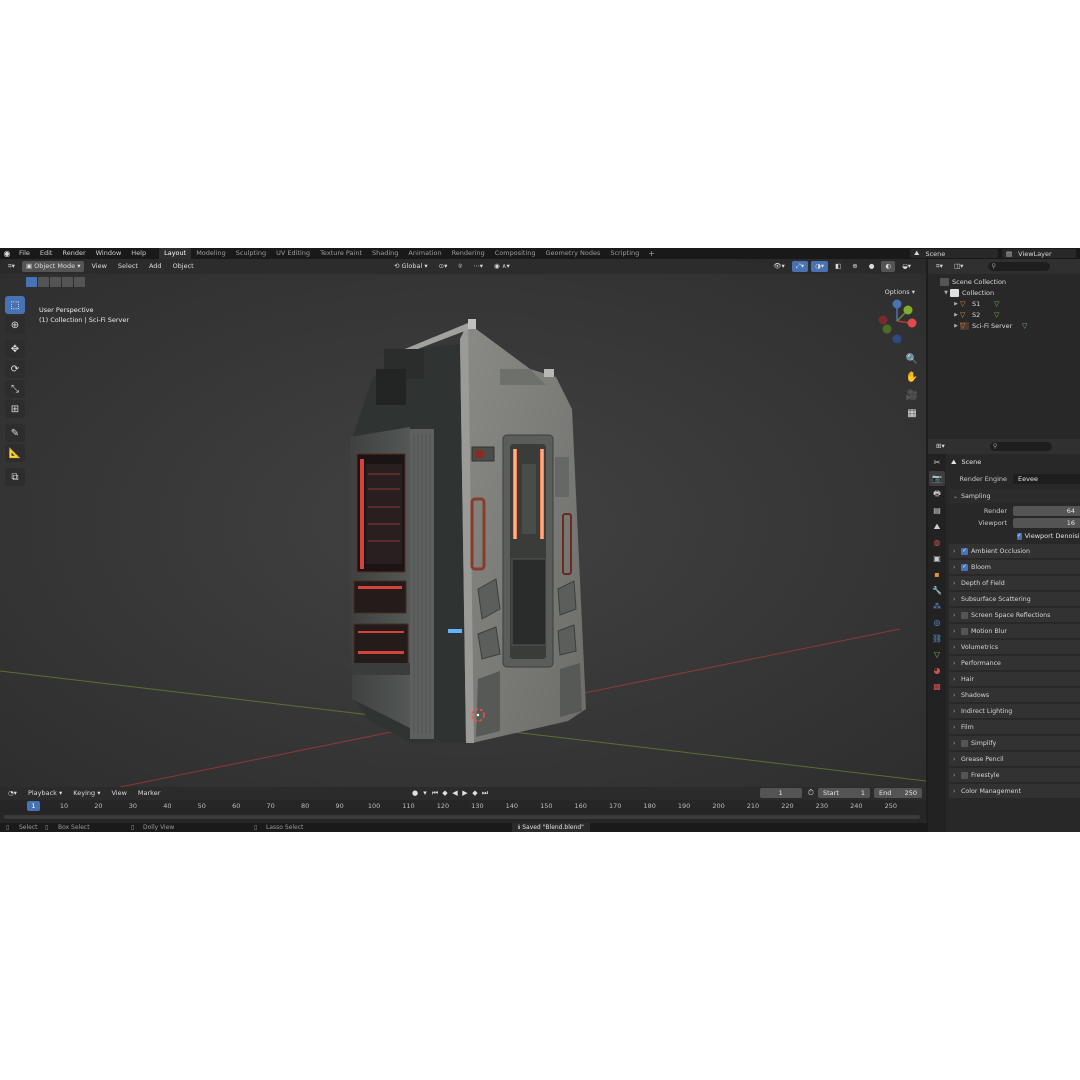 This screenshot has height=1080, width=1080. What do you see at coordinates (780, 793) in the screenshot?
I see `current-frame-field: 1` at bounding box center [780, 793].